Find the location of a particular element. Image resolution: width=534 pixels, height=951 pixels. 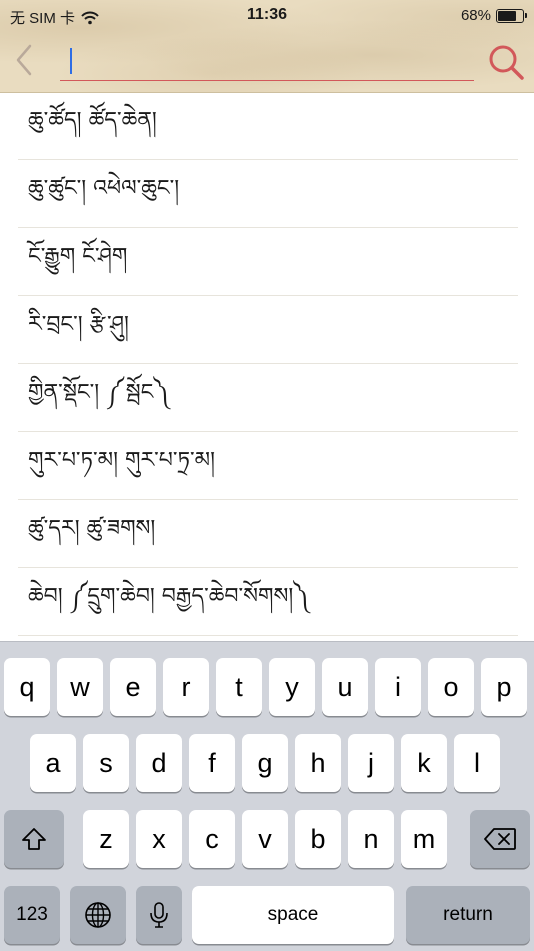

key-b: b is located at coordinates (318, 839).